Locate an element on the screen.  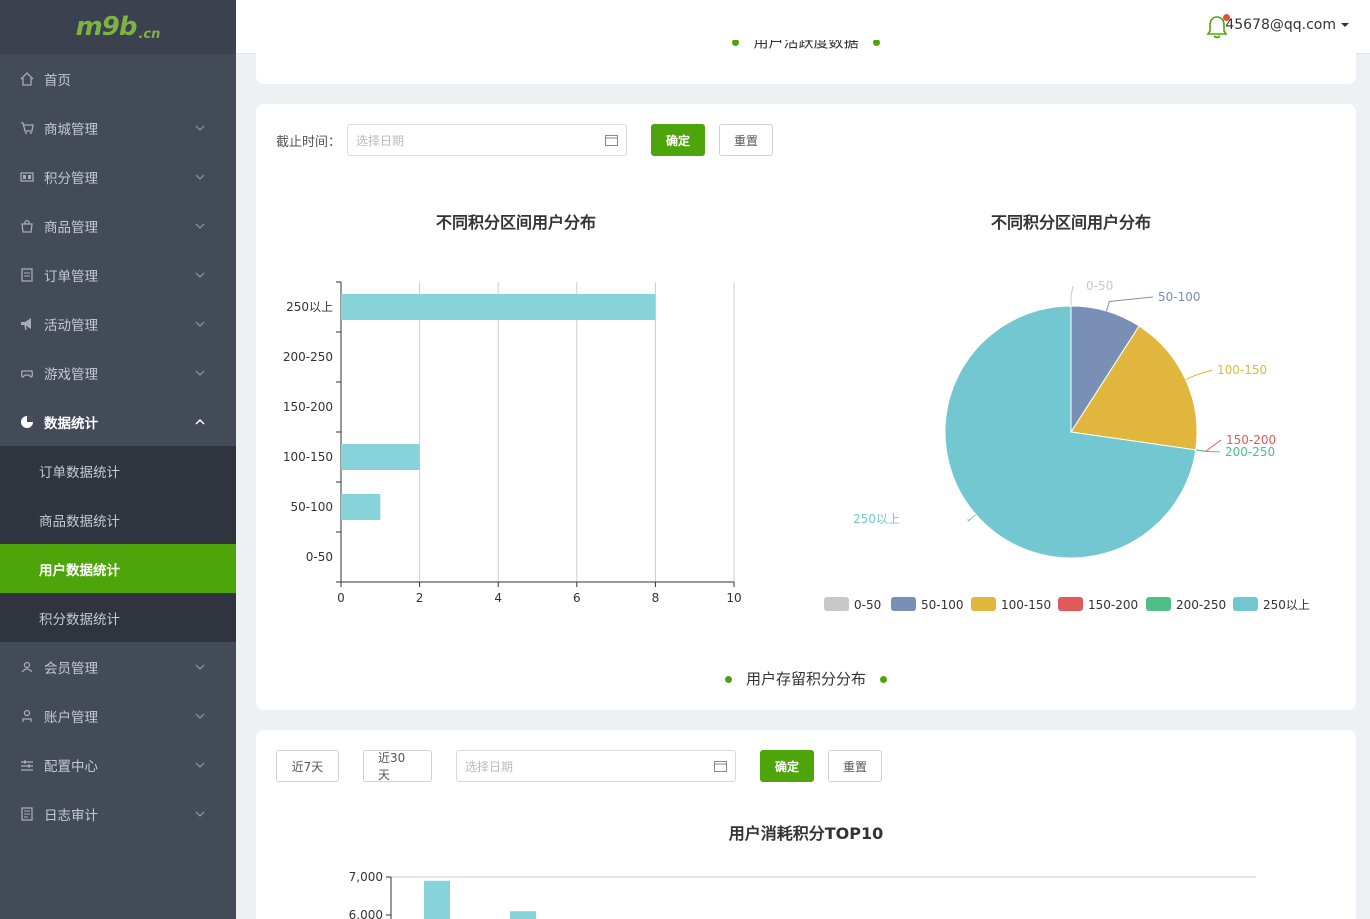
gamepad-icon is located at coordinates (27, 373).